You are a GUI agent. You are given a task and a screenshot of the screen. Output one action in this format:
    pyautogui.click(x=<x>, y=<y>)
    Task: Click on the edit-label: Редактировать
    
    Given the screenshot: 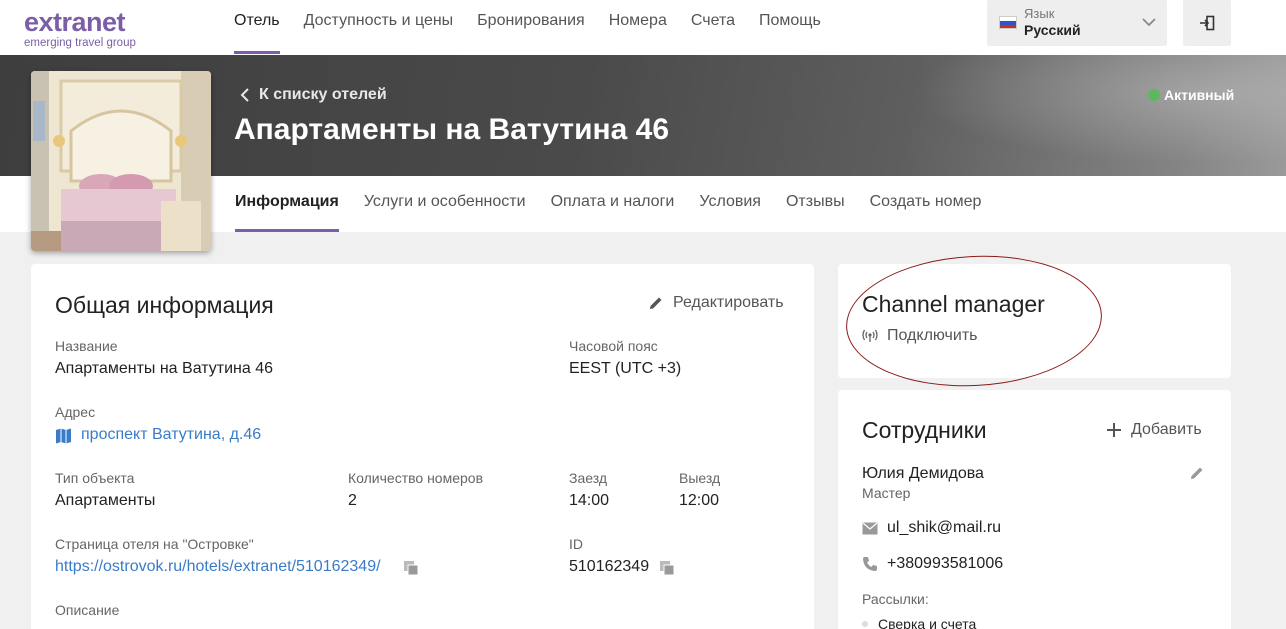 What is the action you would take?
    pyautogui.click(x=728, y=302)
    